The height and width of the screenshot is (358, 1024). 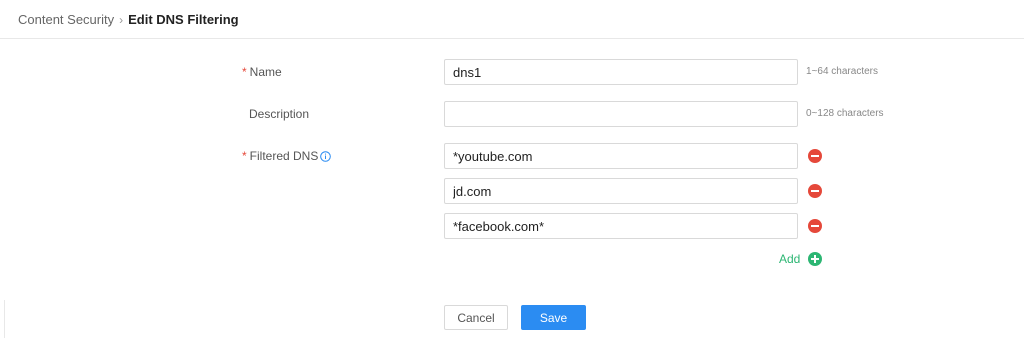 I want to click on info-circle-icon, so click(x=326, y=158).